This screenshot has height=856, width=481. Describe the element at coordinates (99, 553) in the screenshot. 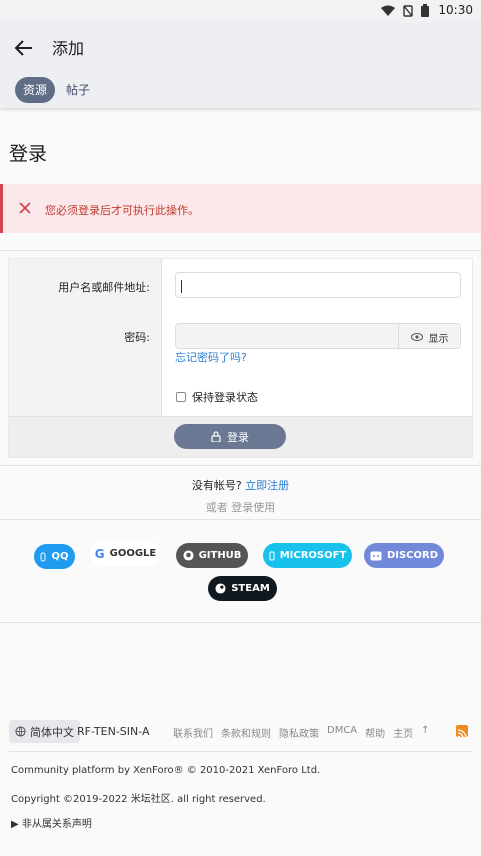

I see `google-icon: G` at that location.